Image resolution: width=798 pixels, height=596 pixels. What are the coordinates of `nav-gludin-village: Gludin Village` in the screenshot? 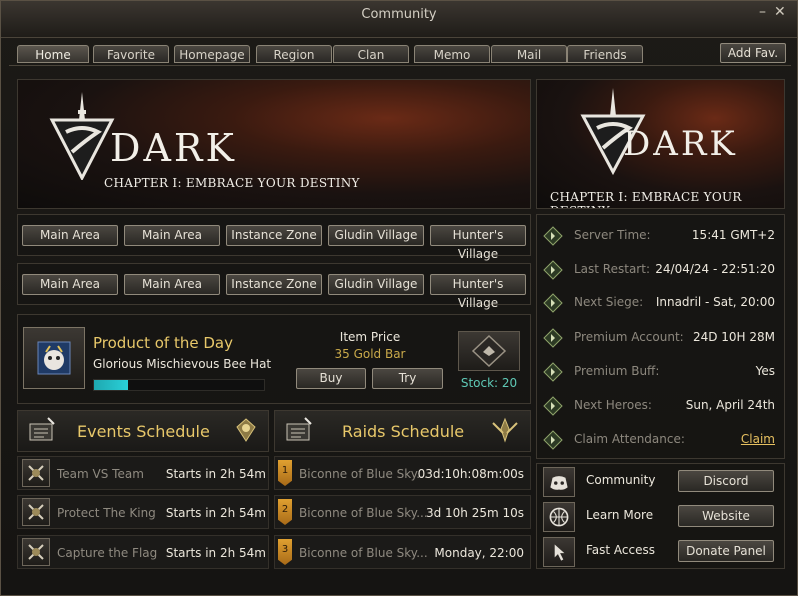 It's located at (376, 235).